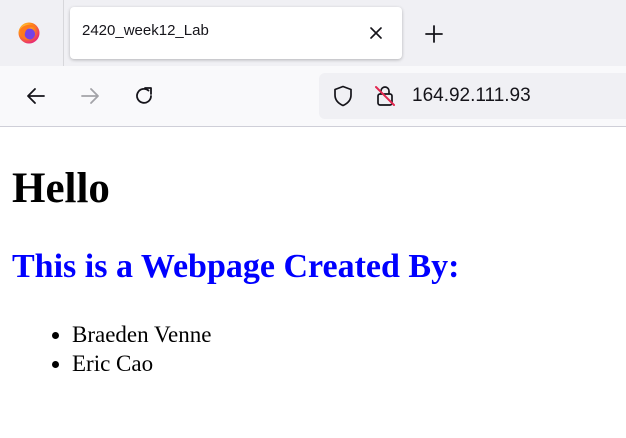 The height and width of the screenshot is (438, 626). Describe the element at coordinates (29, 33) in the screenshot. I see `firefox-logo-icon` at that location.